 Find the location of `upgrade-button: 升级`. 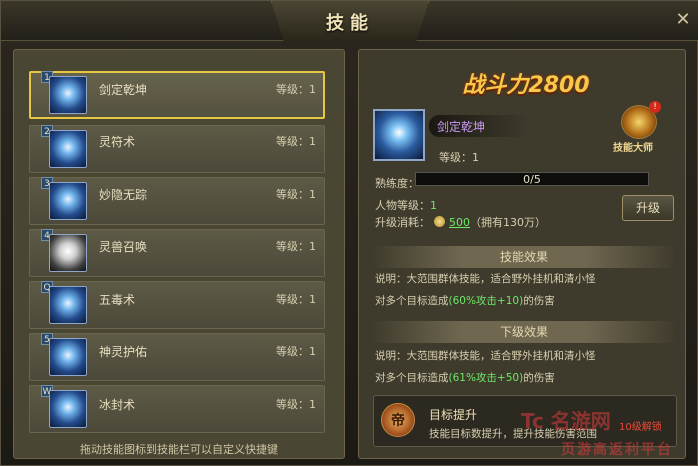

upgrade-button: 升级 is located at coordinates (648, 208).